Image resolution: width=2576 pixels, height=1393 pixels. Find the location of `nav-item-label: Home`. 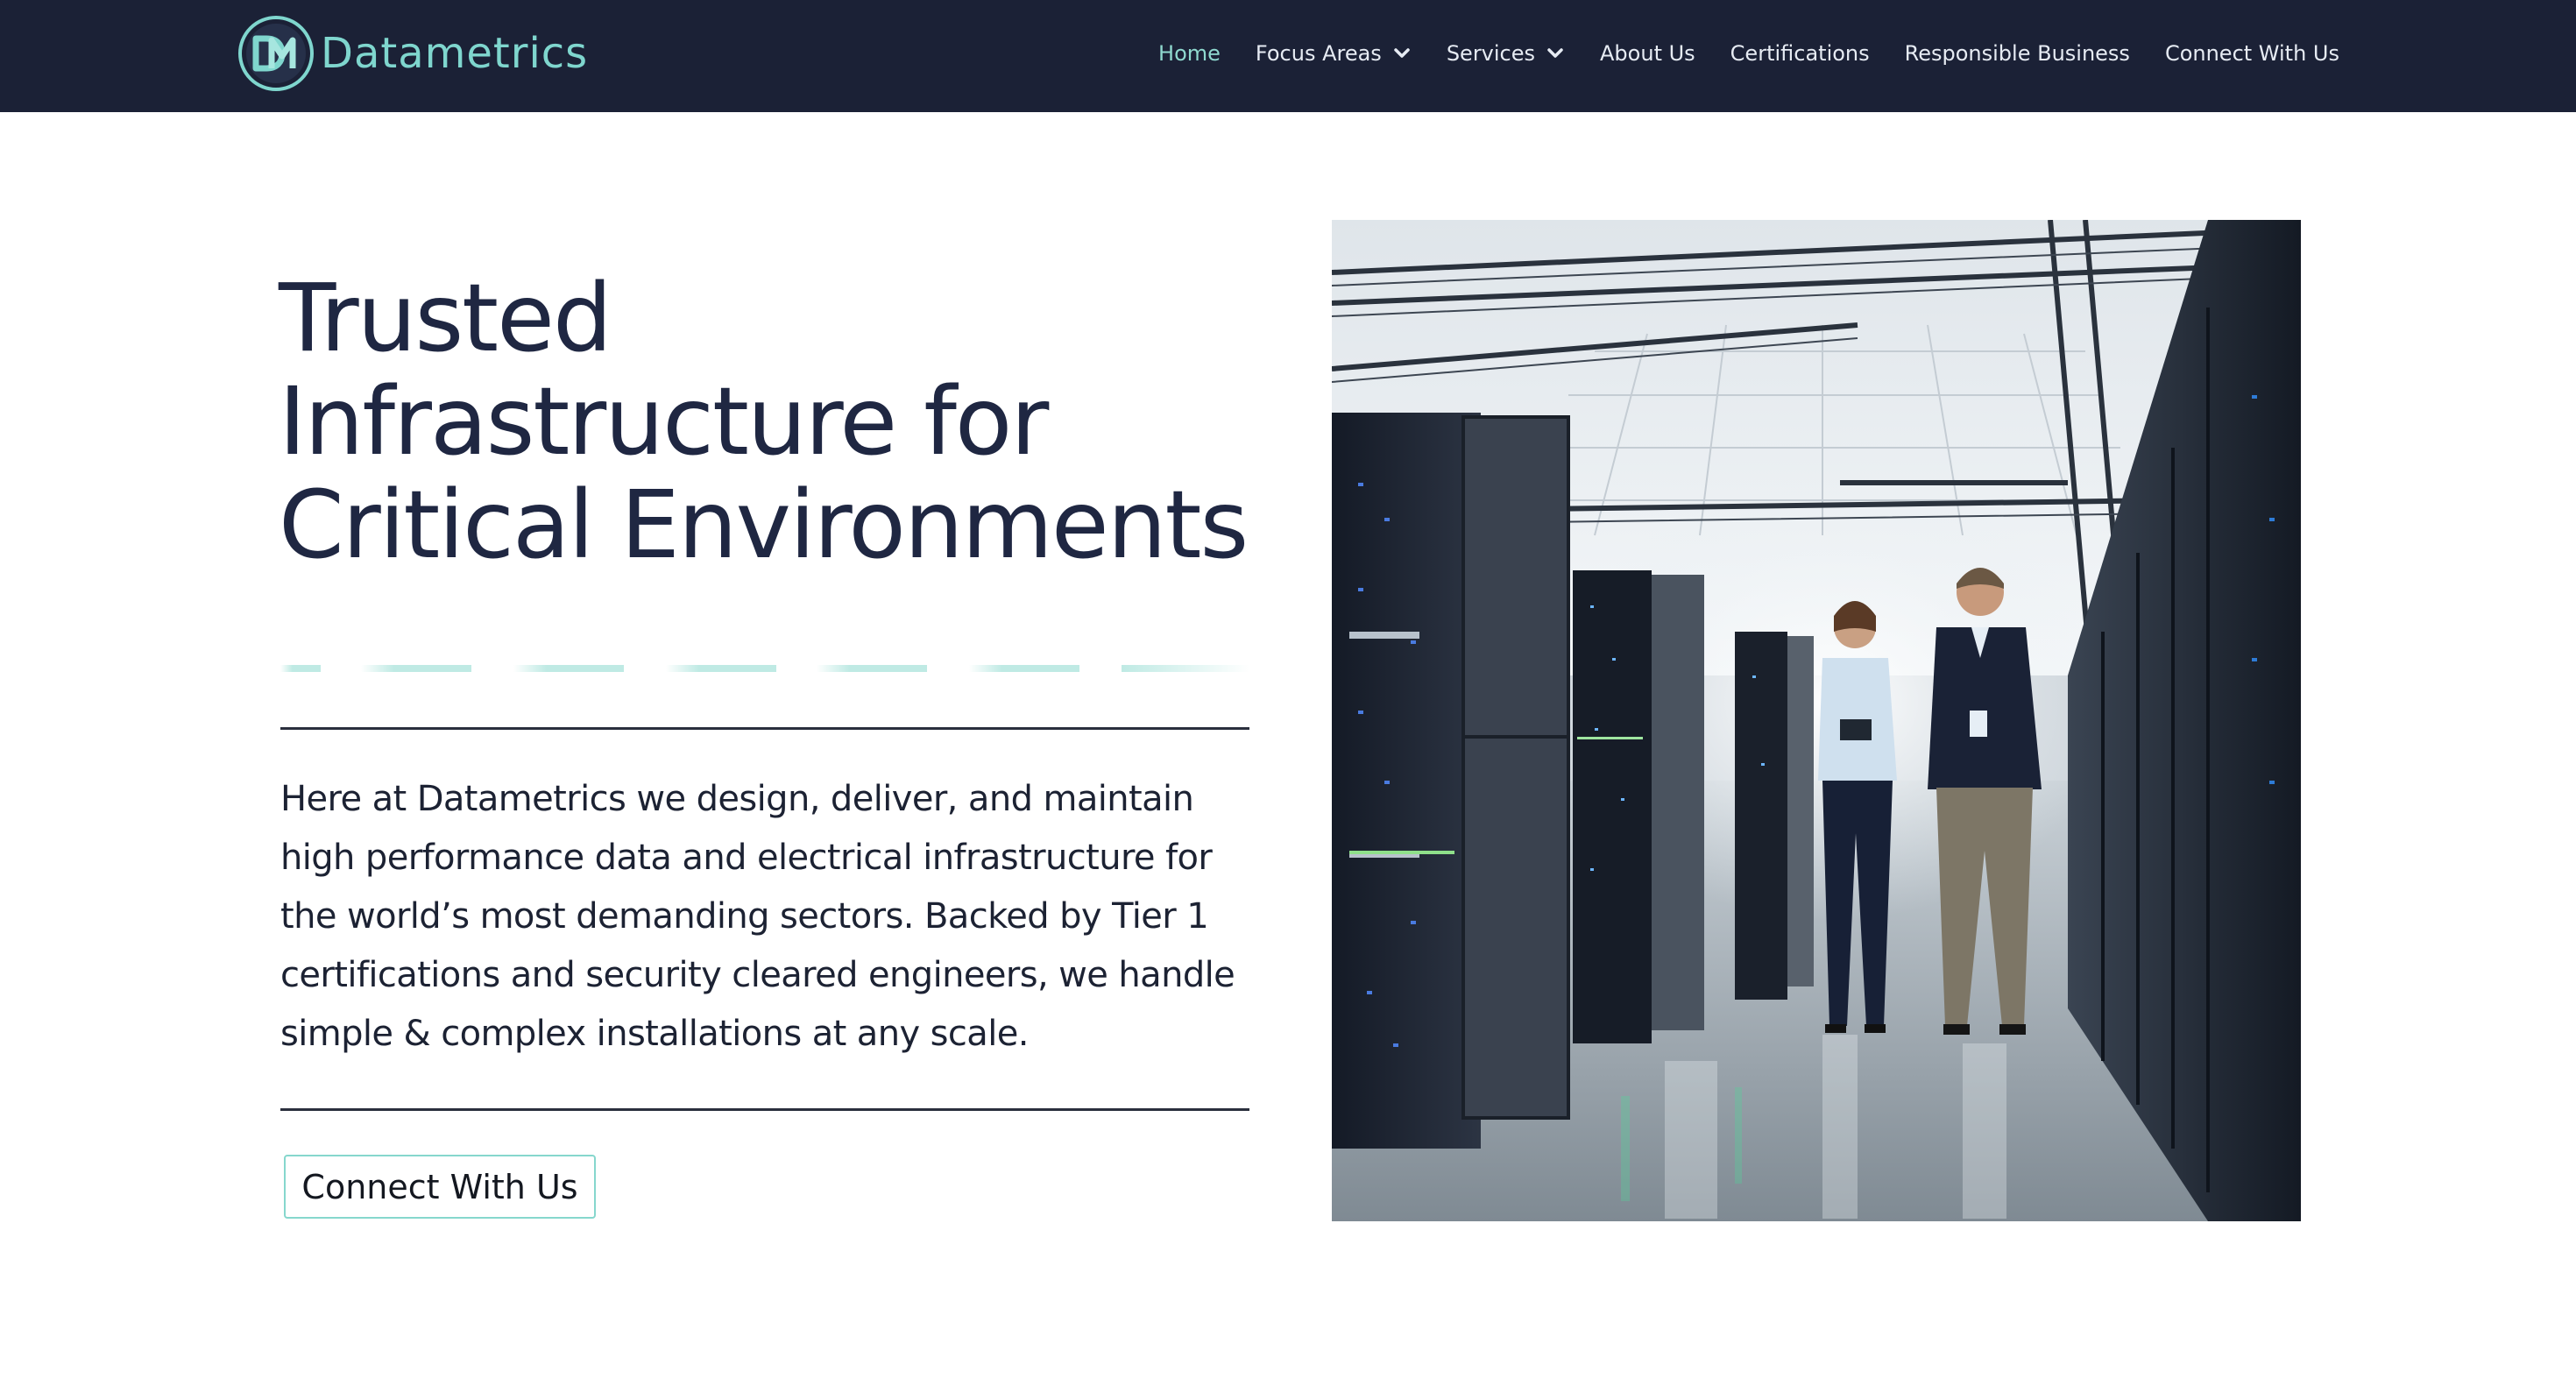

nav-item-label: Home is located at coordinates (1189, 53).